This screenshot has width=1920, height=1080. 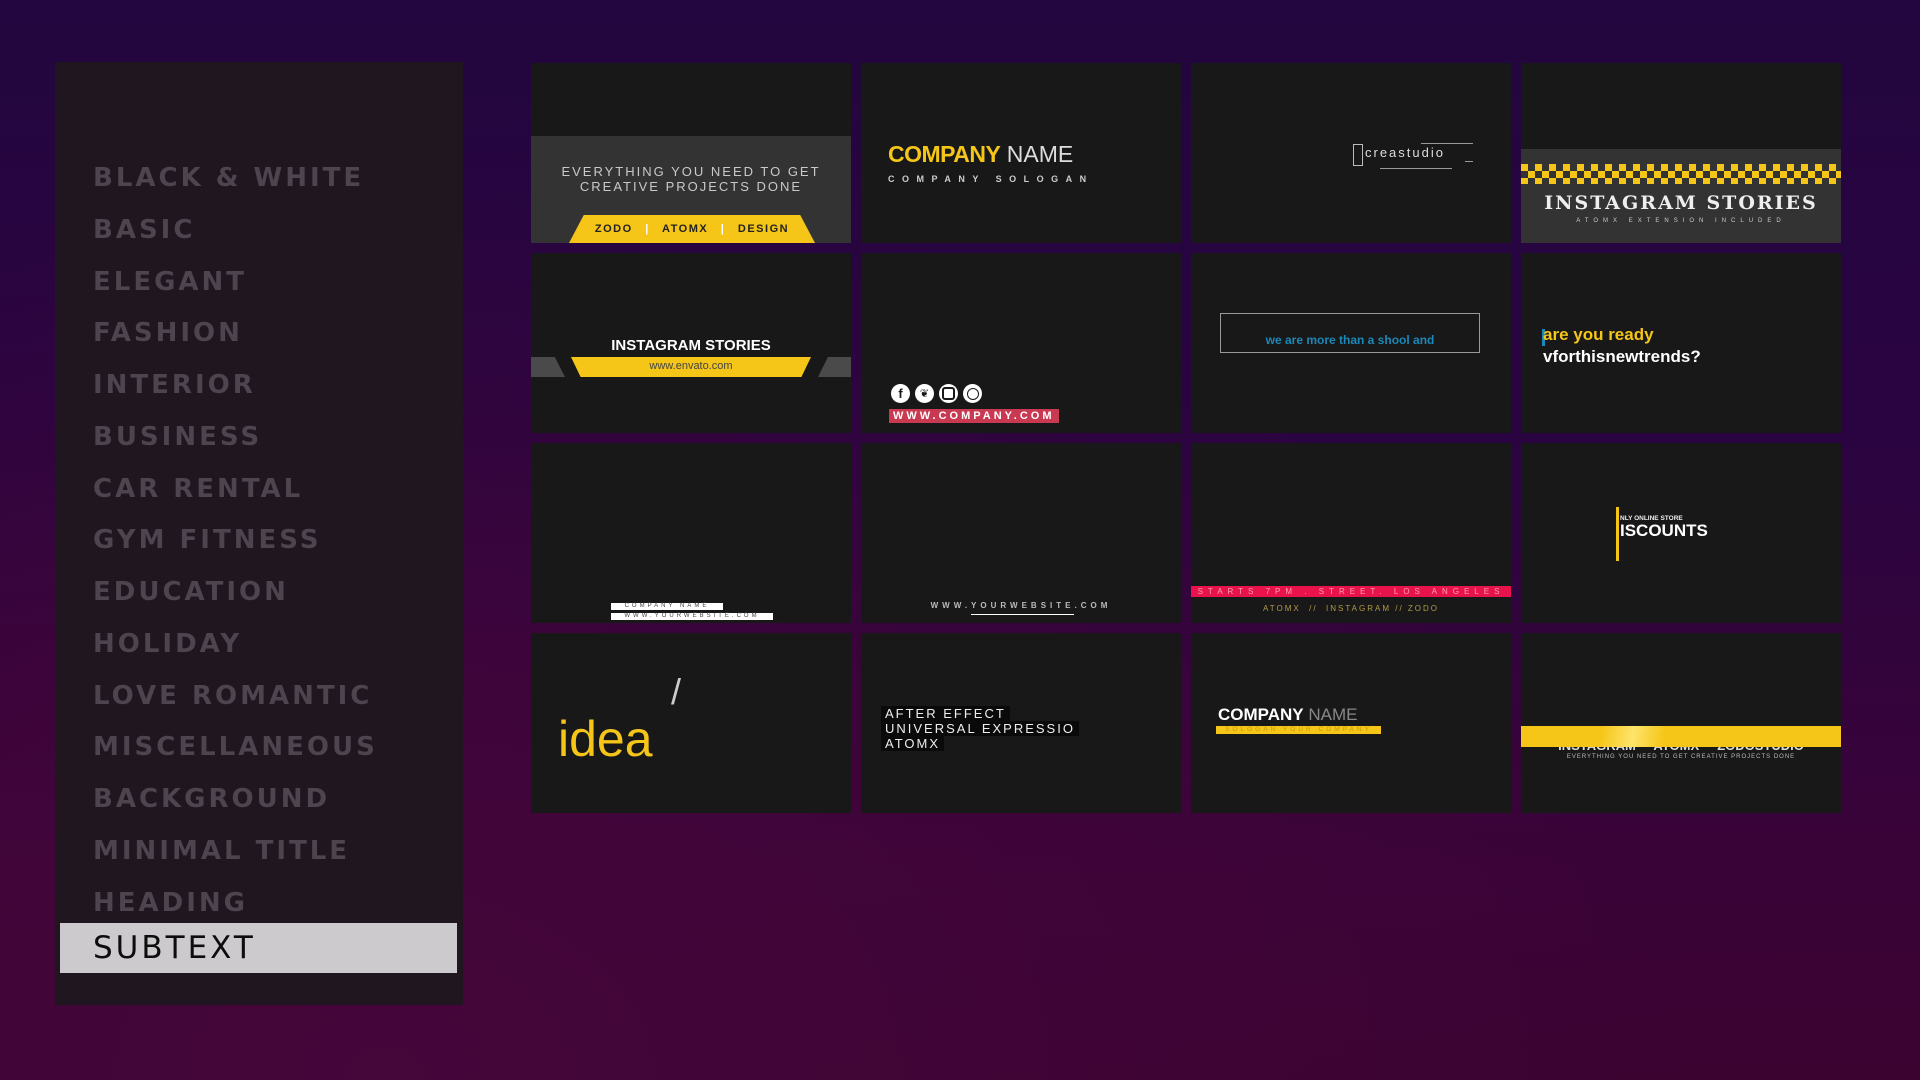 What do you see at coordinates (924, 393) in the screenshot?
I see `twitter-icon: ❦` at bounding box center [924, 393].